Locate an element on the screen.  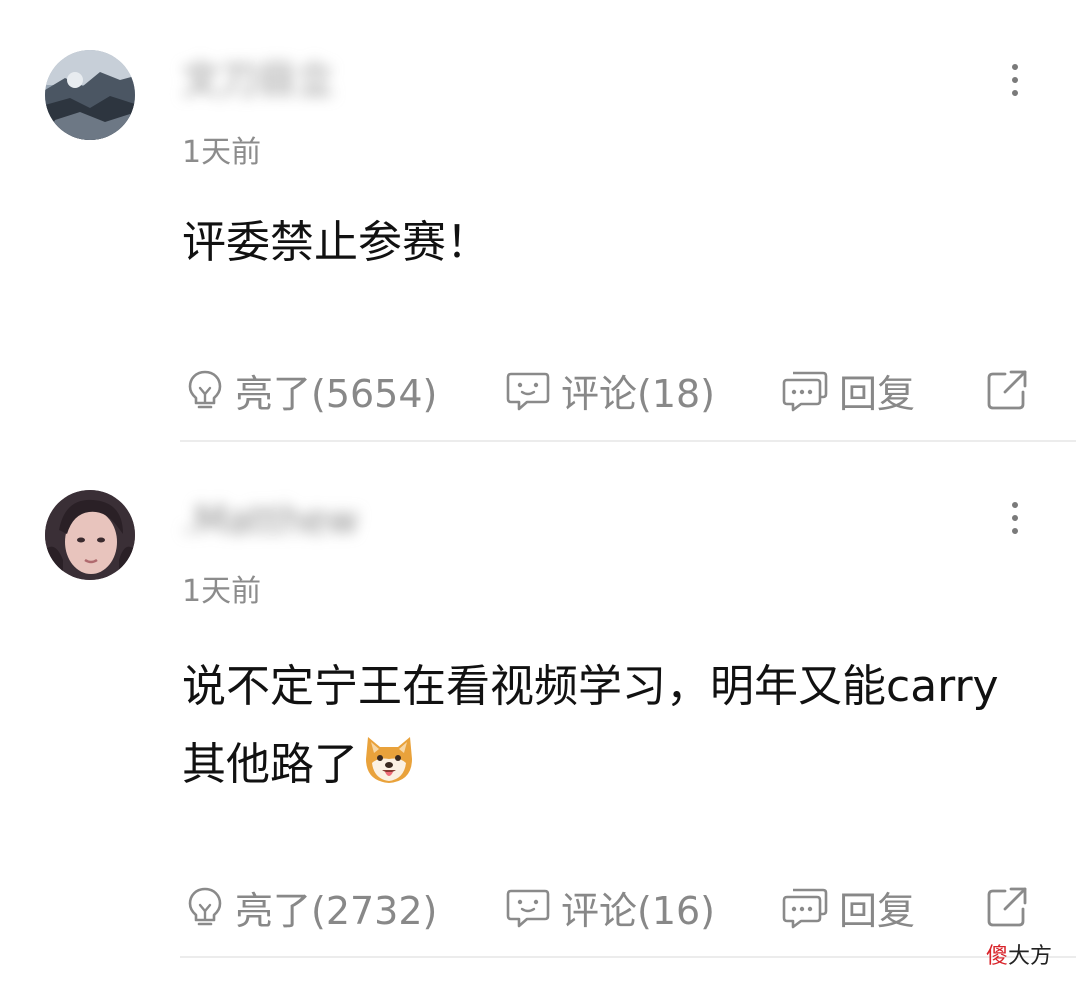
watermark: 傻大方 is located at coordinates (1019, 954).